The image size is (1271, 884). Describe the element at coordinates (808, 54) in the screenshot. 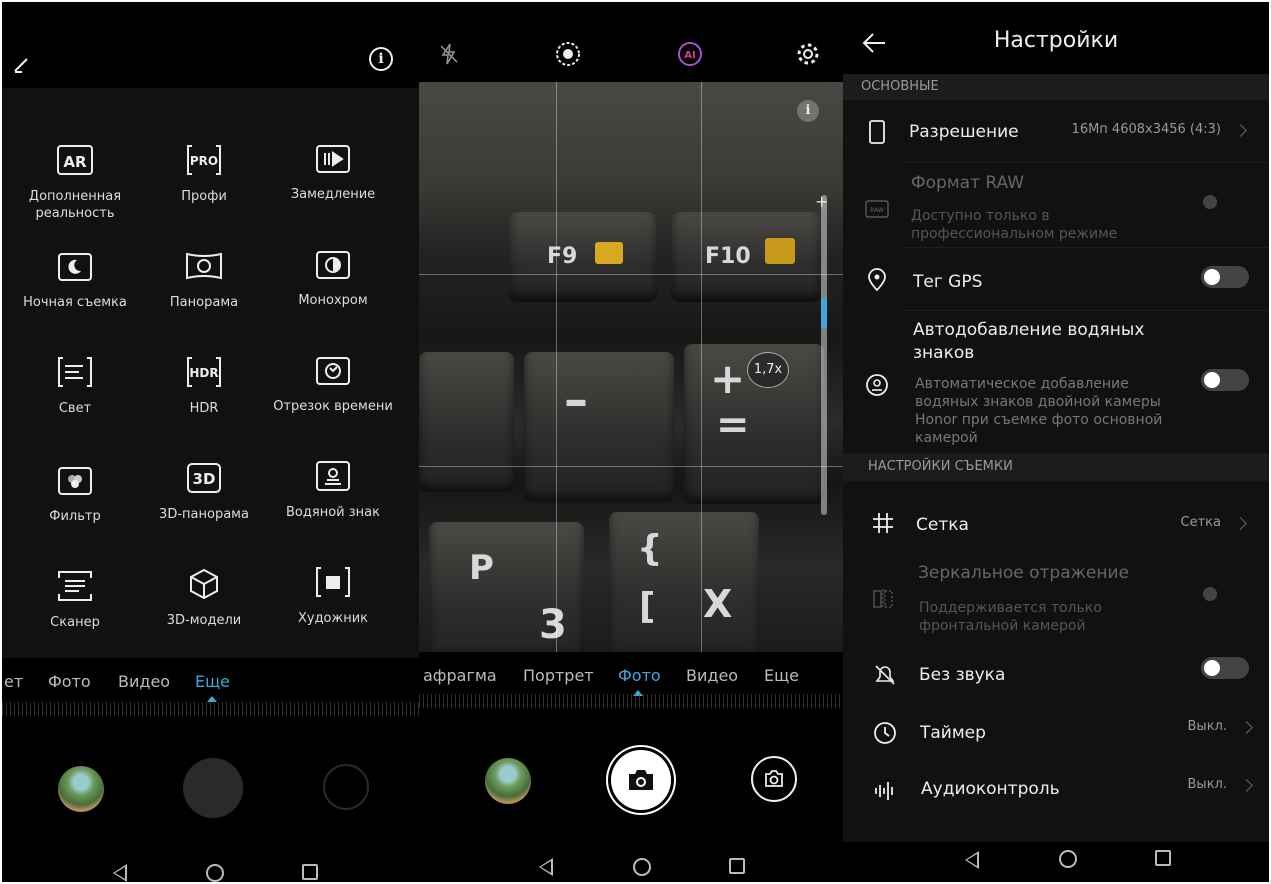

I see `settings-gear-icon` at that location.